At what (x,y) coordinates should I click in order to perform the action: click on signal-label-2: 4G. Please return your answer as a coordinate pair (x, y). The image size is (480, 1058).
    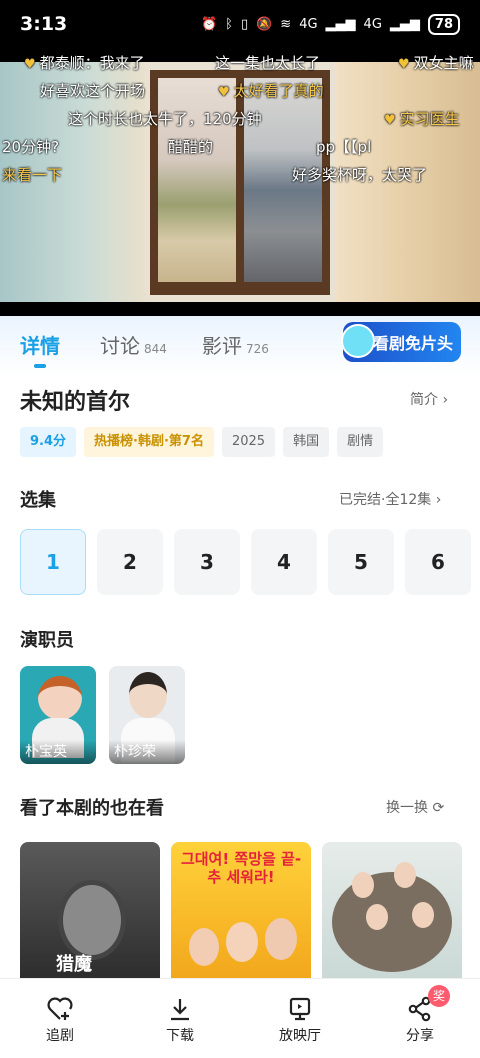
    Looking at the image, I should click on (372, 24).